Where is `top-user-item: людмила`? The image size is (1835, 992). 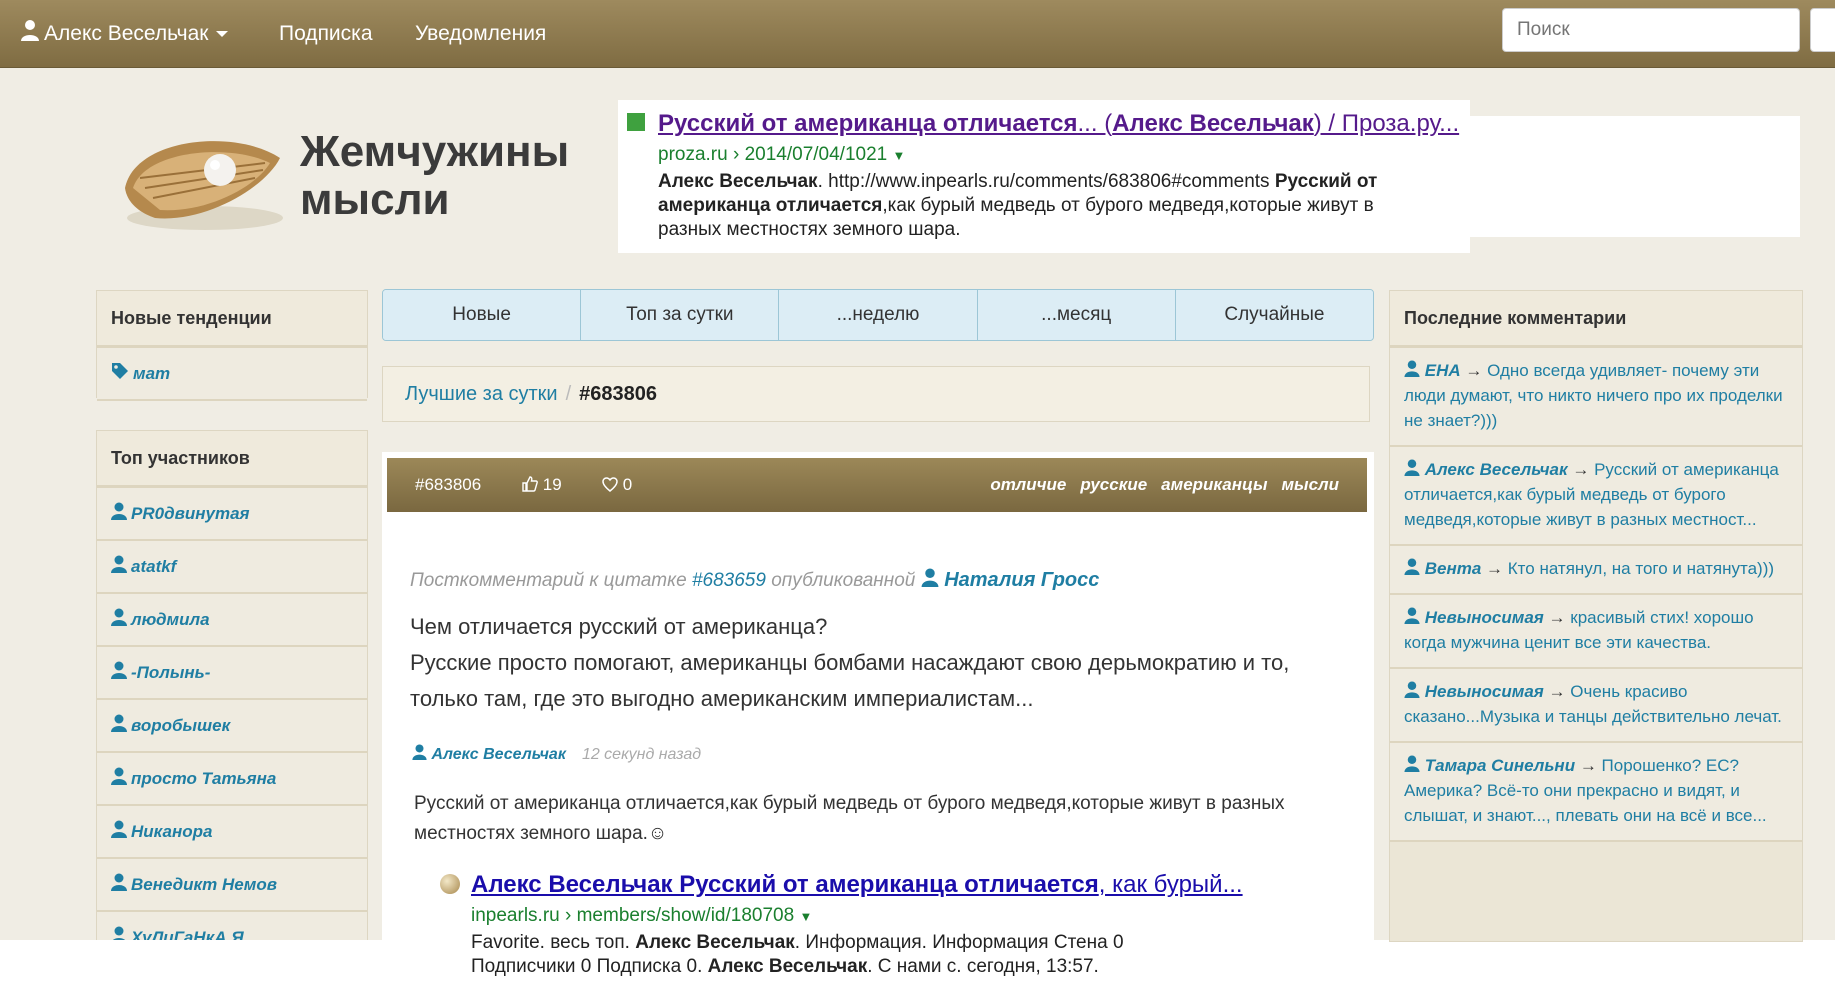 top-user-item: людмила is located at coordinates (232, 620).